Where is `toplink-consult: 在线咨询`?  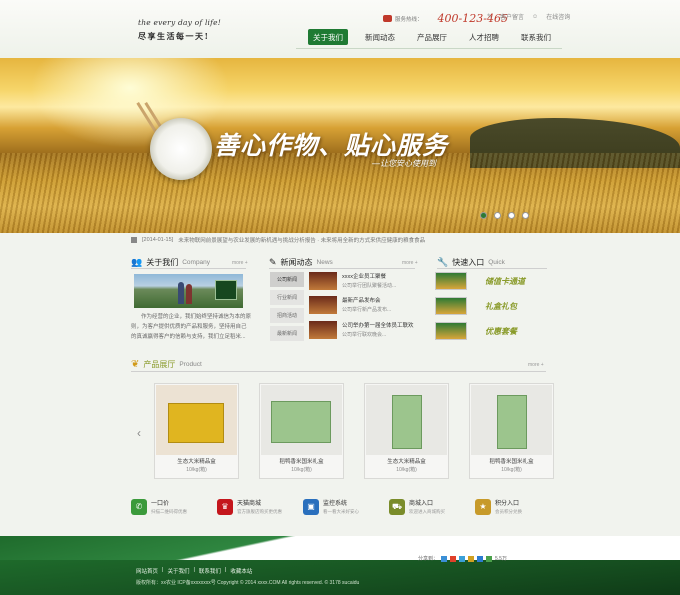
toplink-consult: 在线咨询 is located at coordinates (558, 16).